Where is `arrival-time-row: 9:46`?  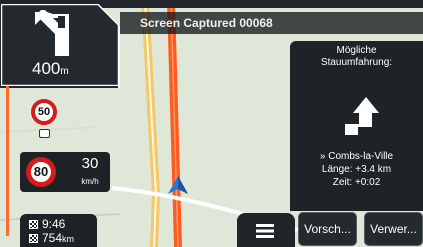
arrival-time-row: 9:46 is located at coordinates (61, 224).